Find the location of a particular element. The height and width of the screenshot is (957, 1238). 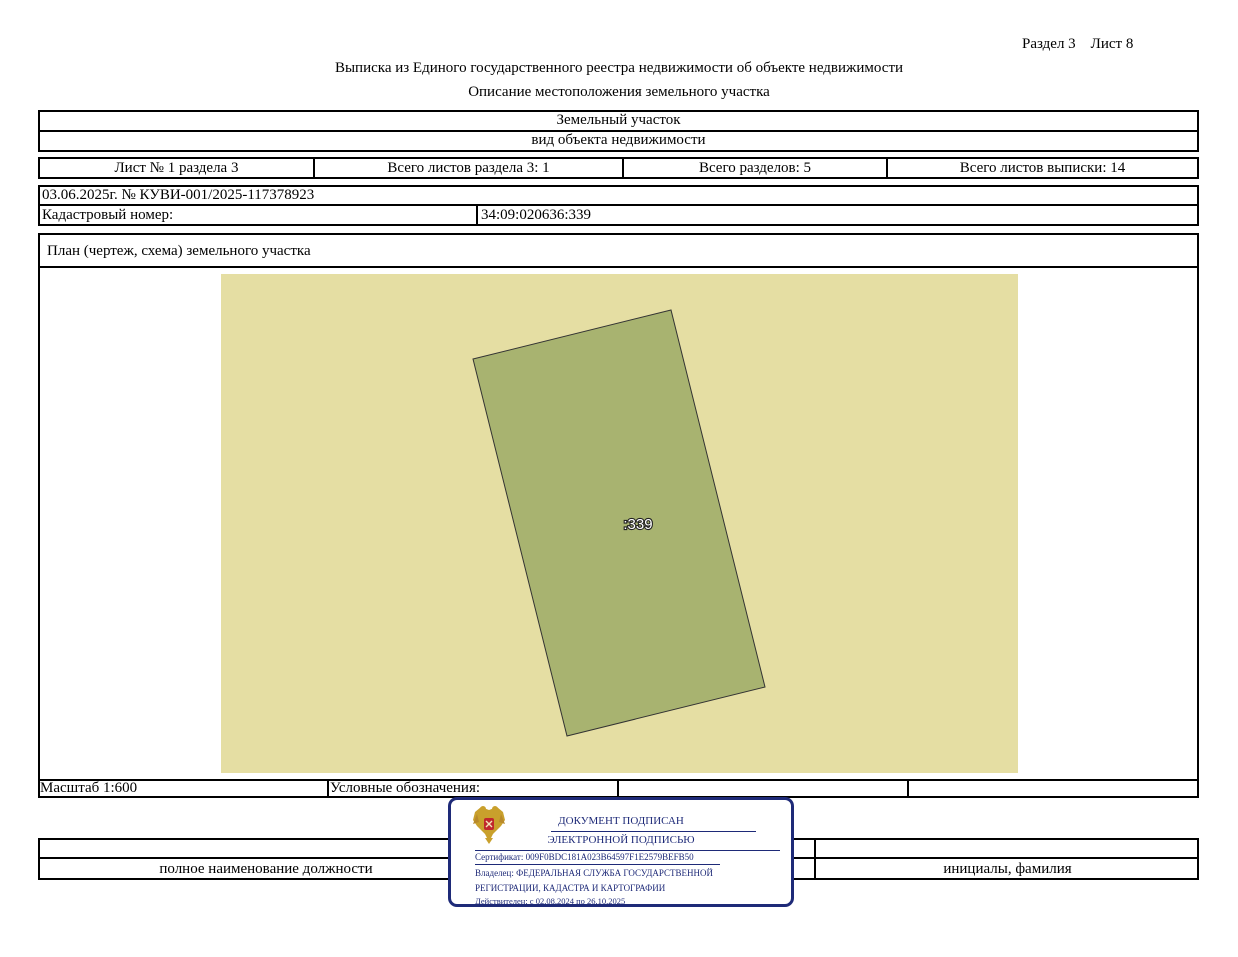

section-sheet-label: Раздел 3 Лист 8 is located at coordinates (1078, 44).